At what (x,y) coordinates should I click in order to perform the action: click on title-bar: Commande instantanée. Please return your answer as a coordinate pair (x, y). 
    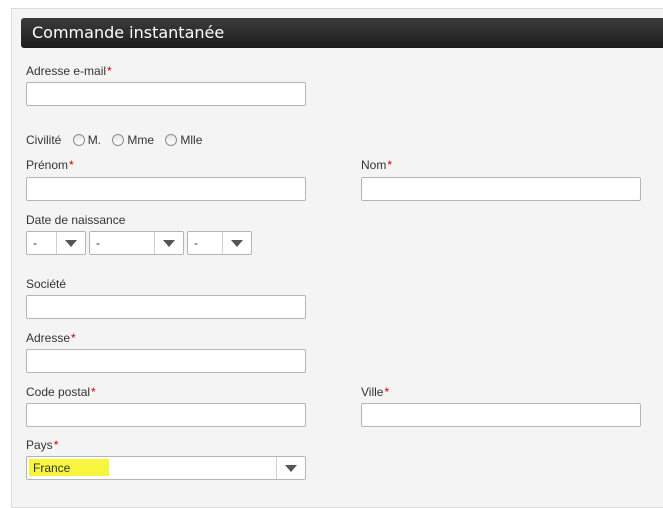
    Looking at the image, I should click on (342, 33).